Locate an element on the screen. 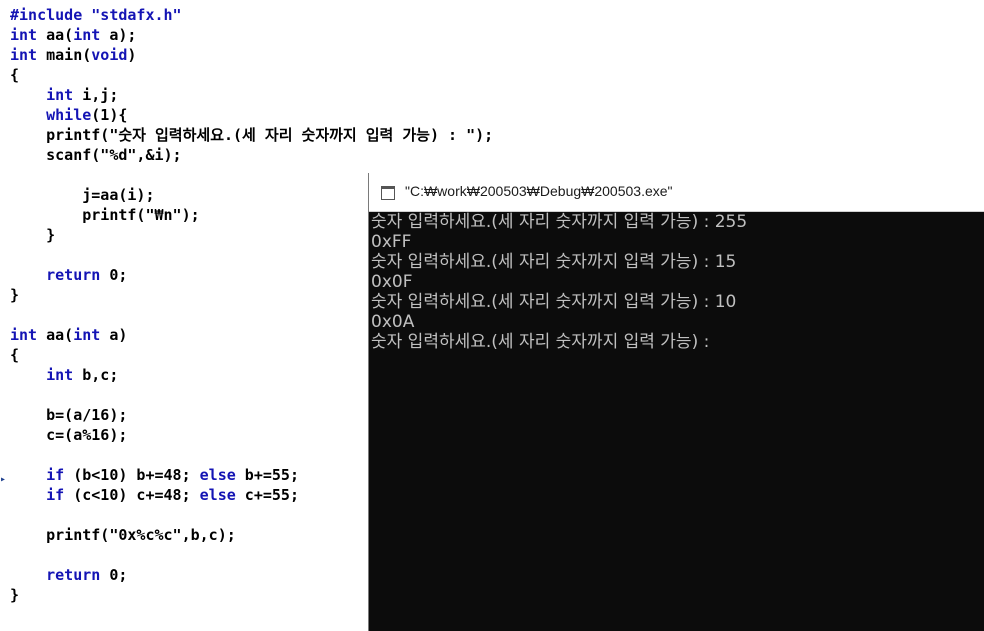 The height and width of the screenshot is (631, 984). code-line: printf("숫자 입력하세요.(세 자리 숫자까지 입력 가능) : "); is located at coordinates (251, 135).